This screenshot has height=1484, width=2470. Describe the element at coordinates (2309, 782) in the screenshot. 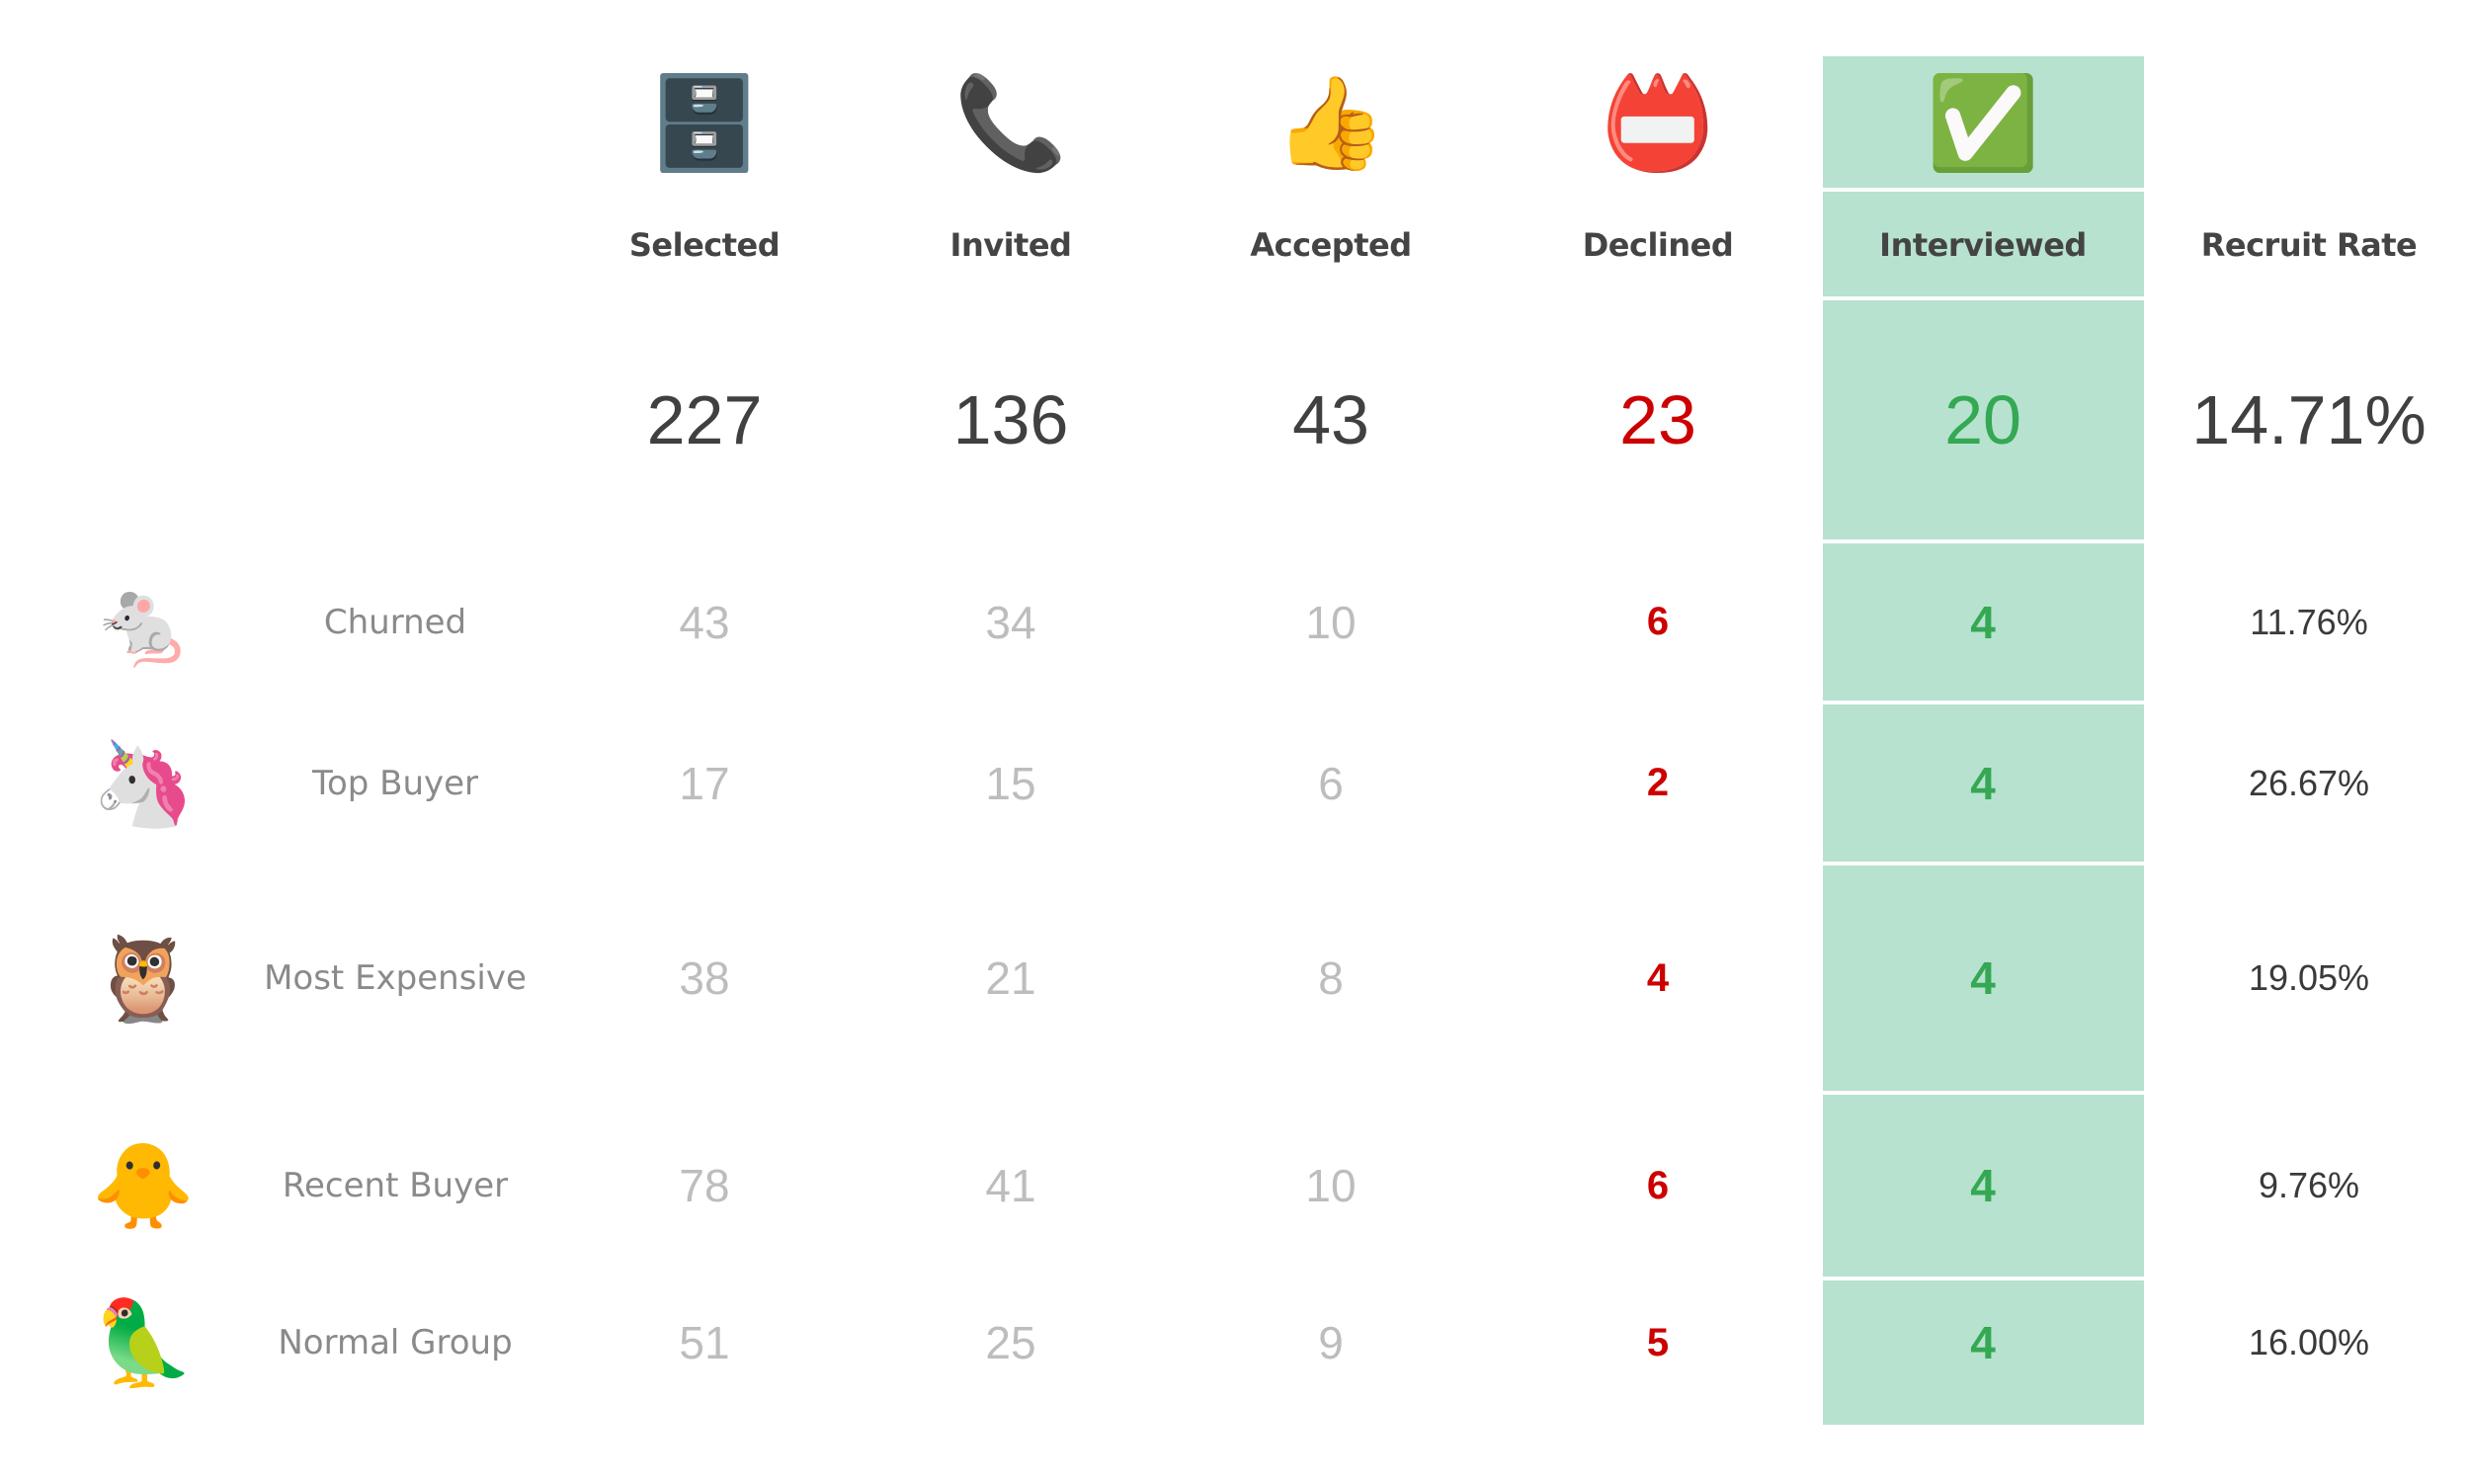

I see `cell-recruit_rate: 26.67%` at that location.